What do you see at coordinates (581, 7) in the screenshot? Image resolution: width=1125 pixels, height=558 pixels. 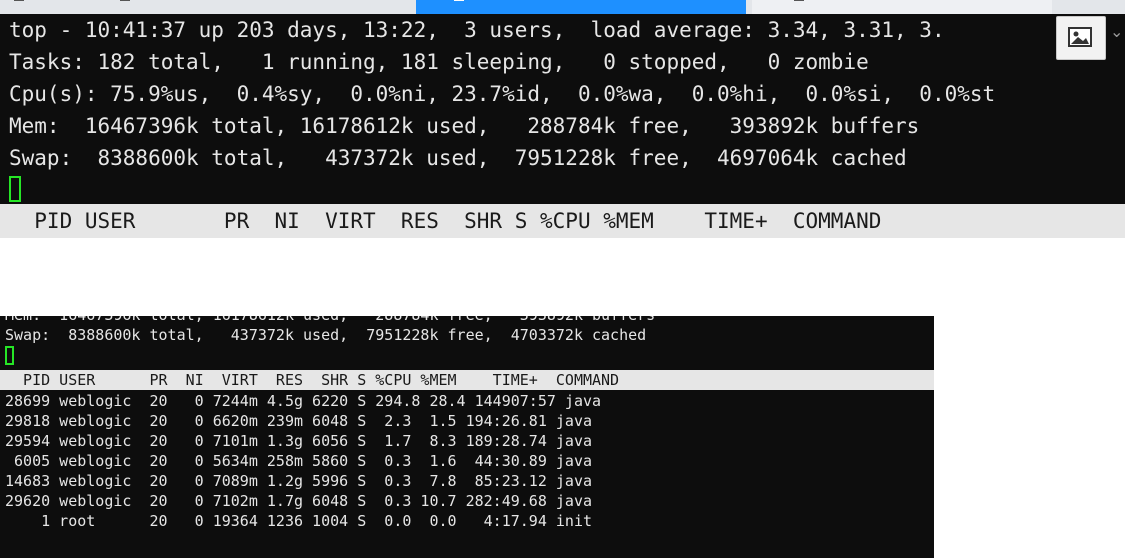 I see `tab-active` at bounding box center [581, 7].